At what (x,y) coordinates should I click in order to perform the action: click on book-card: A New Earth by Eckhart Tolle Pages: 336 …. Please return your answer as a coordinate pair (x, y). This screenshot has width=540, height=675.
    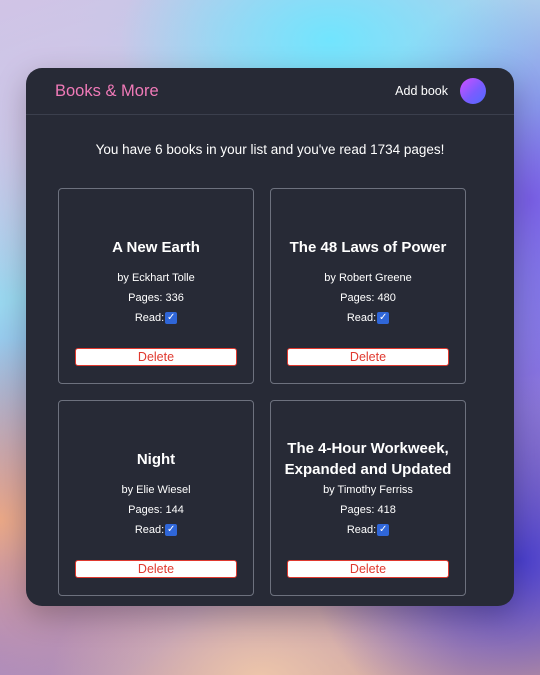
    Looking at the image, I should click on (156, 286).